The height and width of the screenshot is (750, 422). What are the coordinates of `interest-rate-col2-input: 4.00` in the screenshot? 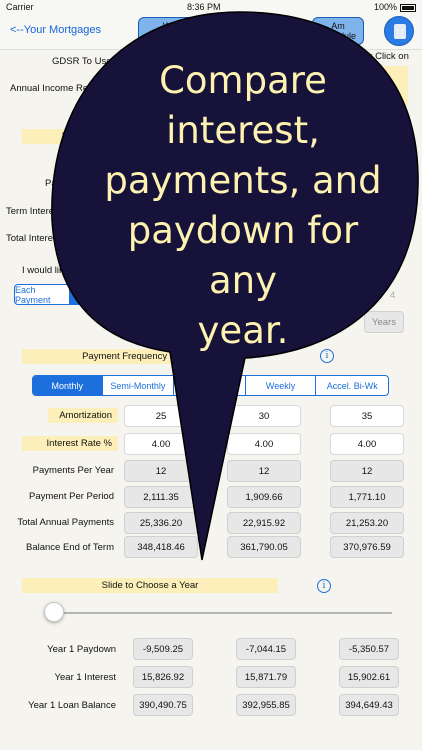 It's located at (264, 444).